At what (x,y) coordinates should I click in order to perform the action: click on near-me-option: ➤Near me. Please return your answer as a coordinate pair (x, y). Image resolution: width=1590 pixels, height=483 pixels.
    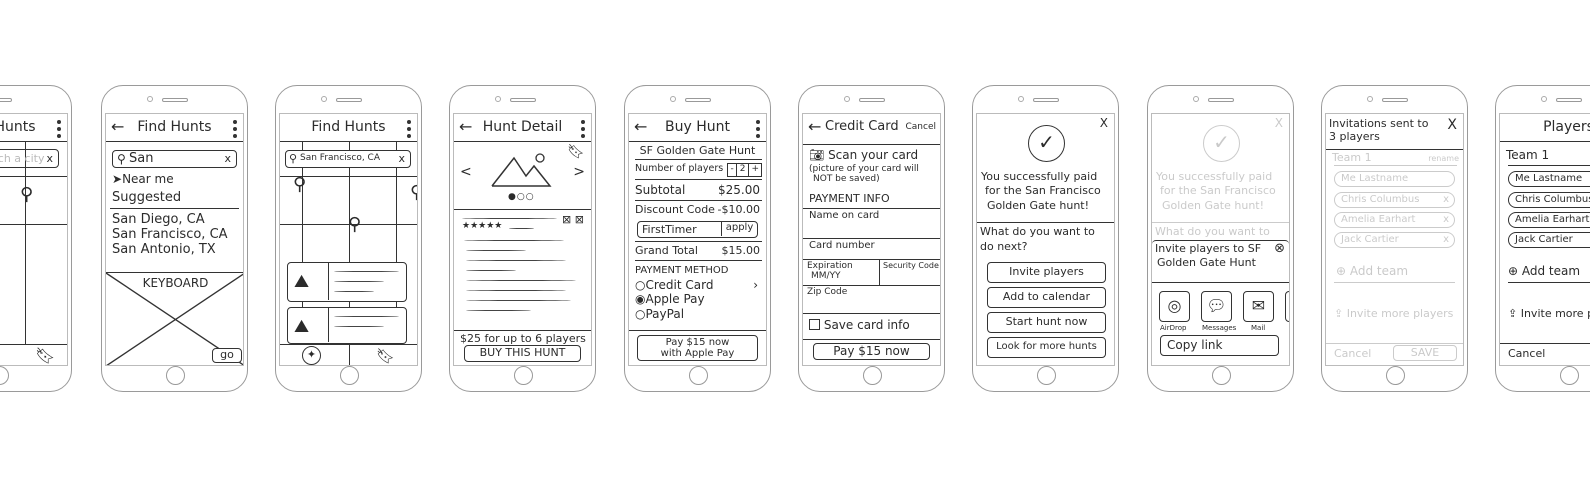
    Looking at the image, I should click on (143, 179).